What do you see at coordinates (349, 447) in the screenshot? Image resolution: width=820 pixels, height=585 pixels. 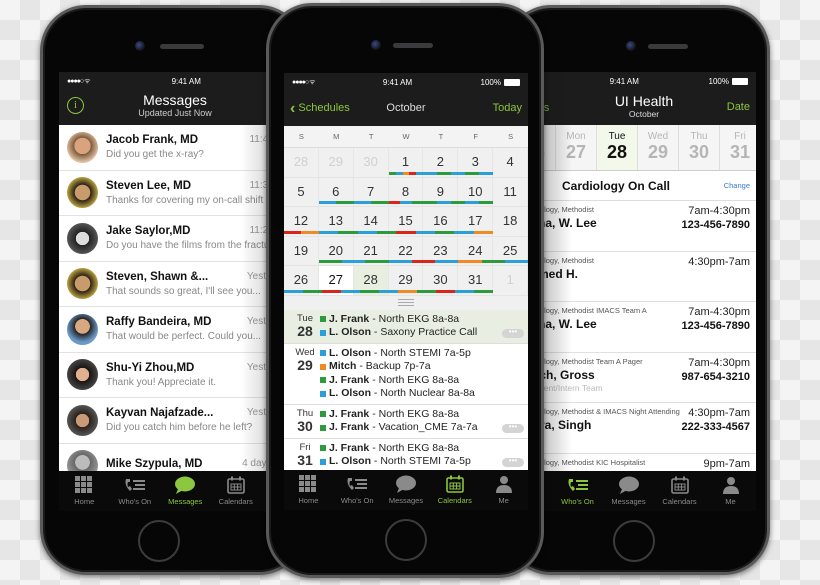 I see `event-person: J. Frank` at bounding box center [349, 447].